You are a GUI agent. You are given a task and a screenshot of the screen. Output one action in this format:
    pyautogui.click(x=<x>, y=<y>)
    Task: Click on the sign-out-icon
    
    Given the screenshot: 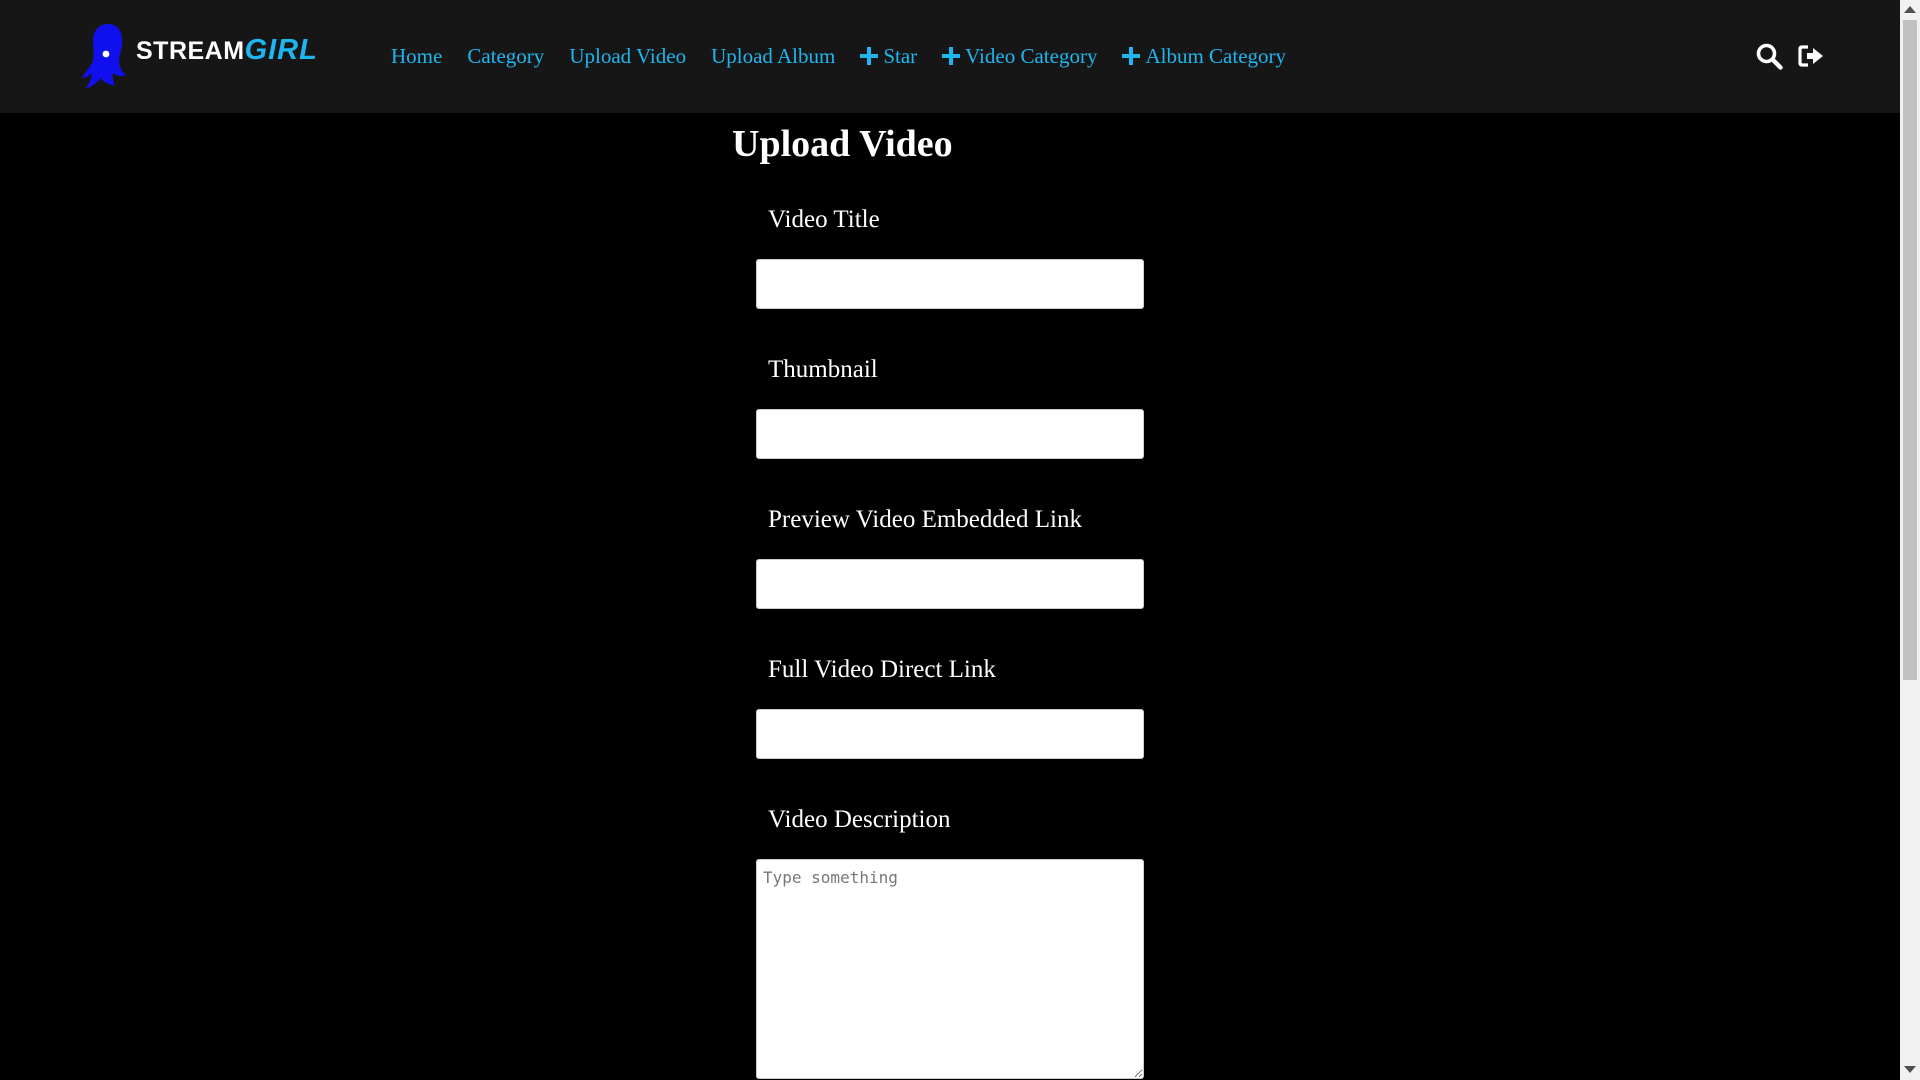 What is the action you would take?
    pyautogui.click(x=1811, y=56)
    